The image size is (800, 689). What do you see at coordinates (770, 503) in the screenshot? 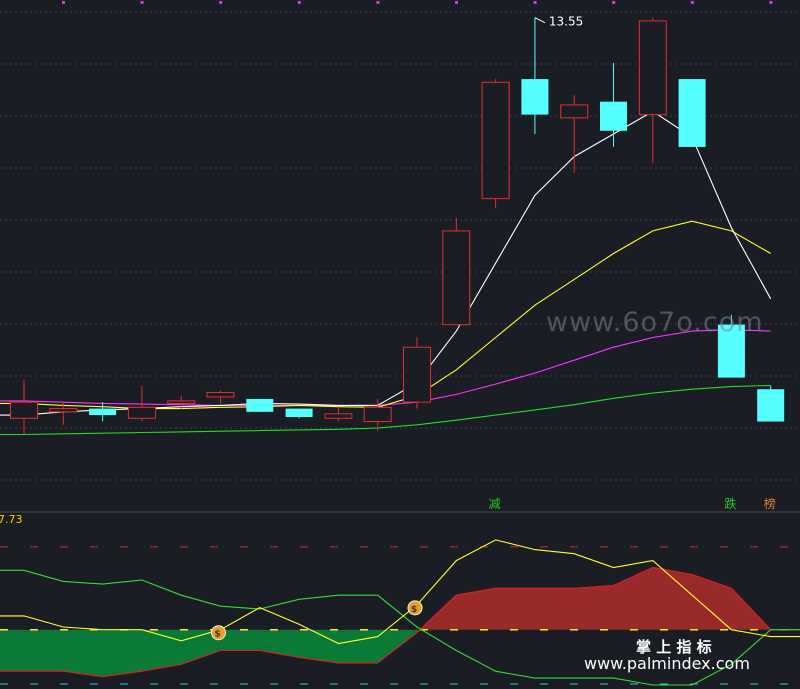
I see `signal-marker: 榜` at bounding box center [770, 503].